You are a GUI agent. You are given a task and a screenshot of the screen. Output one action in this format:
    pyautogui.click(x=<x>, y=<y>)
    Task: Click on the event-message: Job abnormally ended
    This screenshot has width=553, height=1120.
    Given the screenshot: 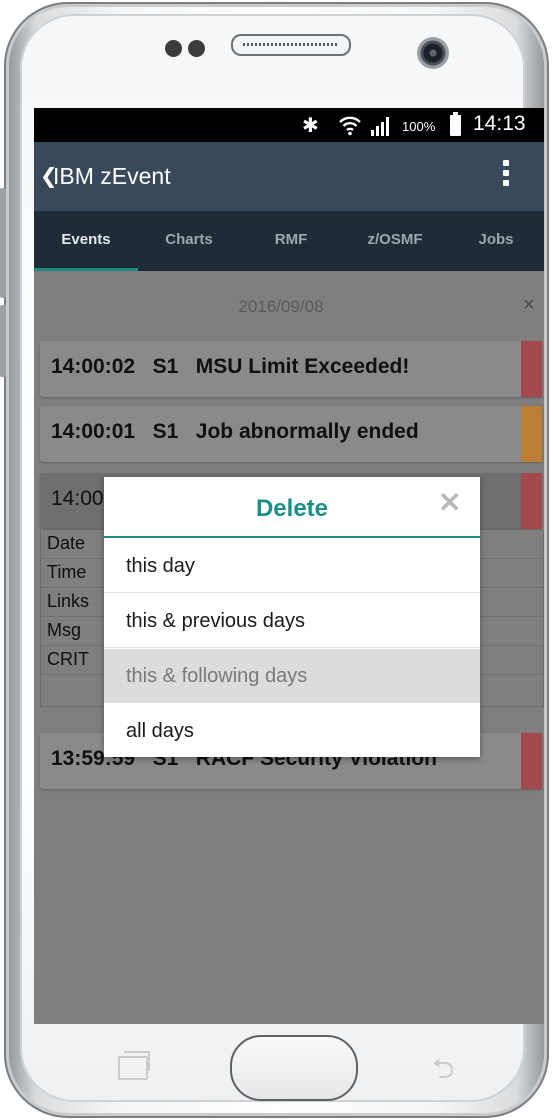 What is the action you would take?
    pyautogui.click(x=307, y=431)
    